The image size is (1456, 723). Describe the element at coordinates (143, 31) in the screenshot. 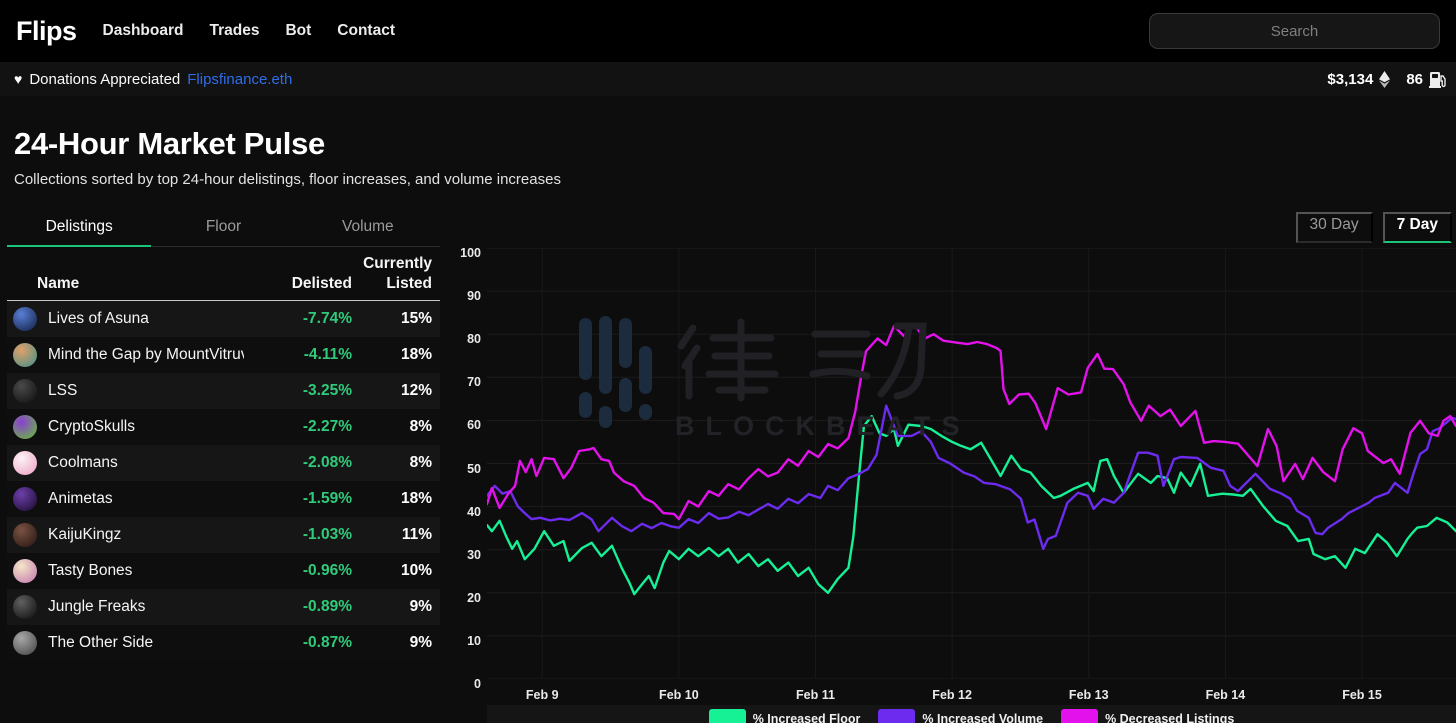

I see `nav-item-dashboard: Dashboard` at that location.